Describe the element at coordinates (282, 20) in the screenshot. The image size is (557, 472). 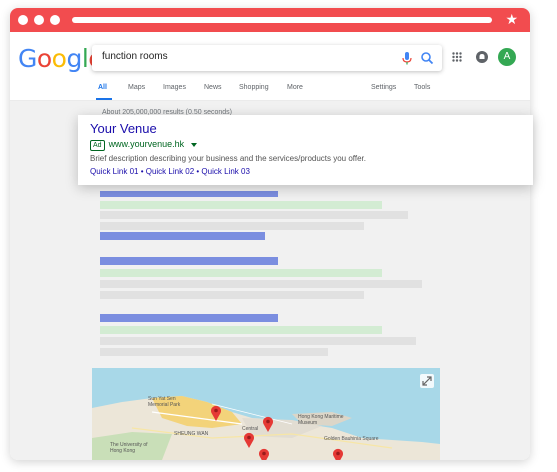
I see `address-bar` at that location.